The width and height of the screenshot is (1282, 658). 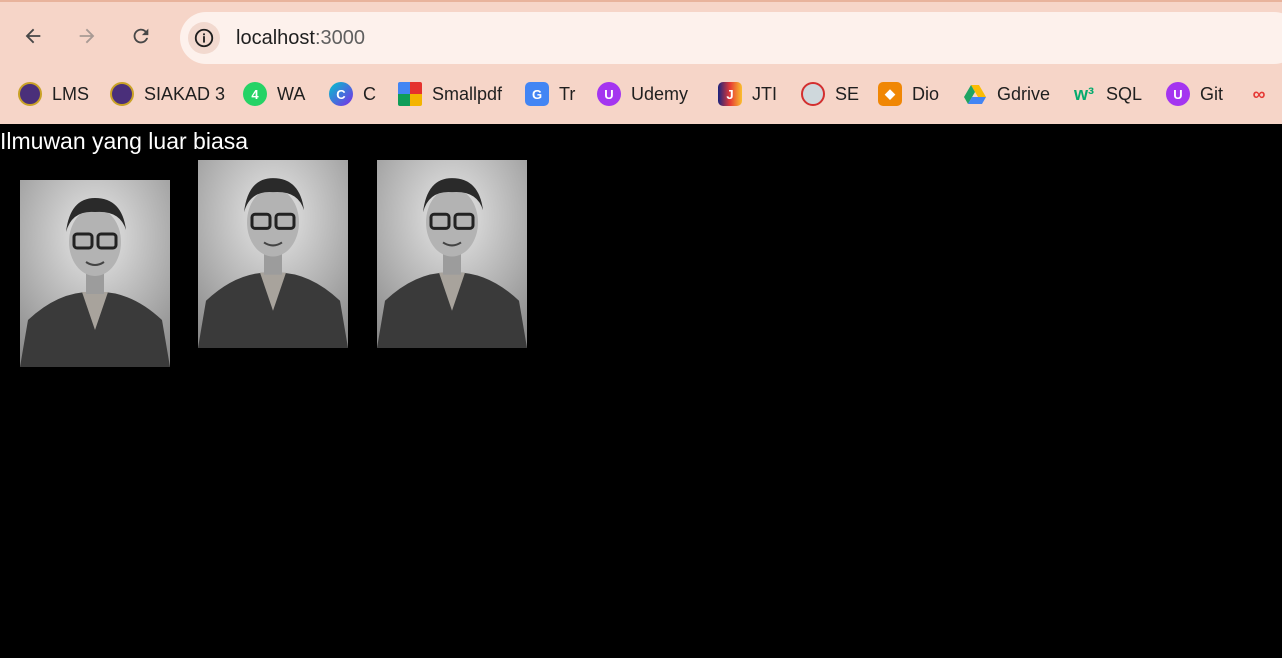 I want to click on page-title: Ilmuwan yang luar biasa, so click(x=124, y=141).